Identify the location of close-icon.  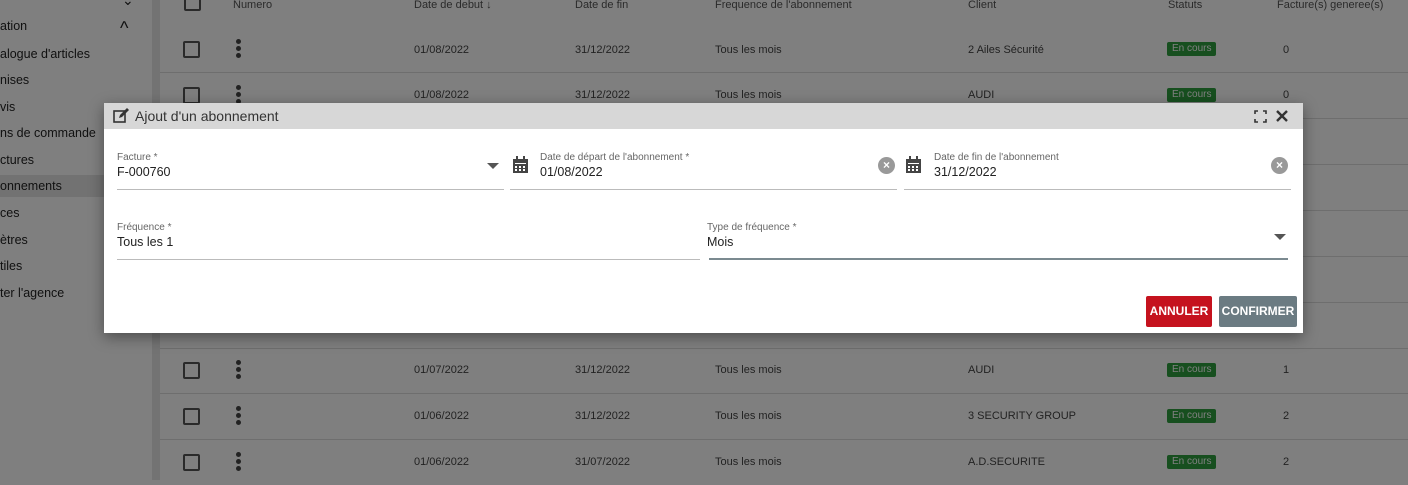
(1282, 116).